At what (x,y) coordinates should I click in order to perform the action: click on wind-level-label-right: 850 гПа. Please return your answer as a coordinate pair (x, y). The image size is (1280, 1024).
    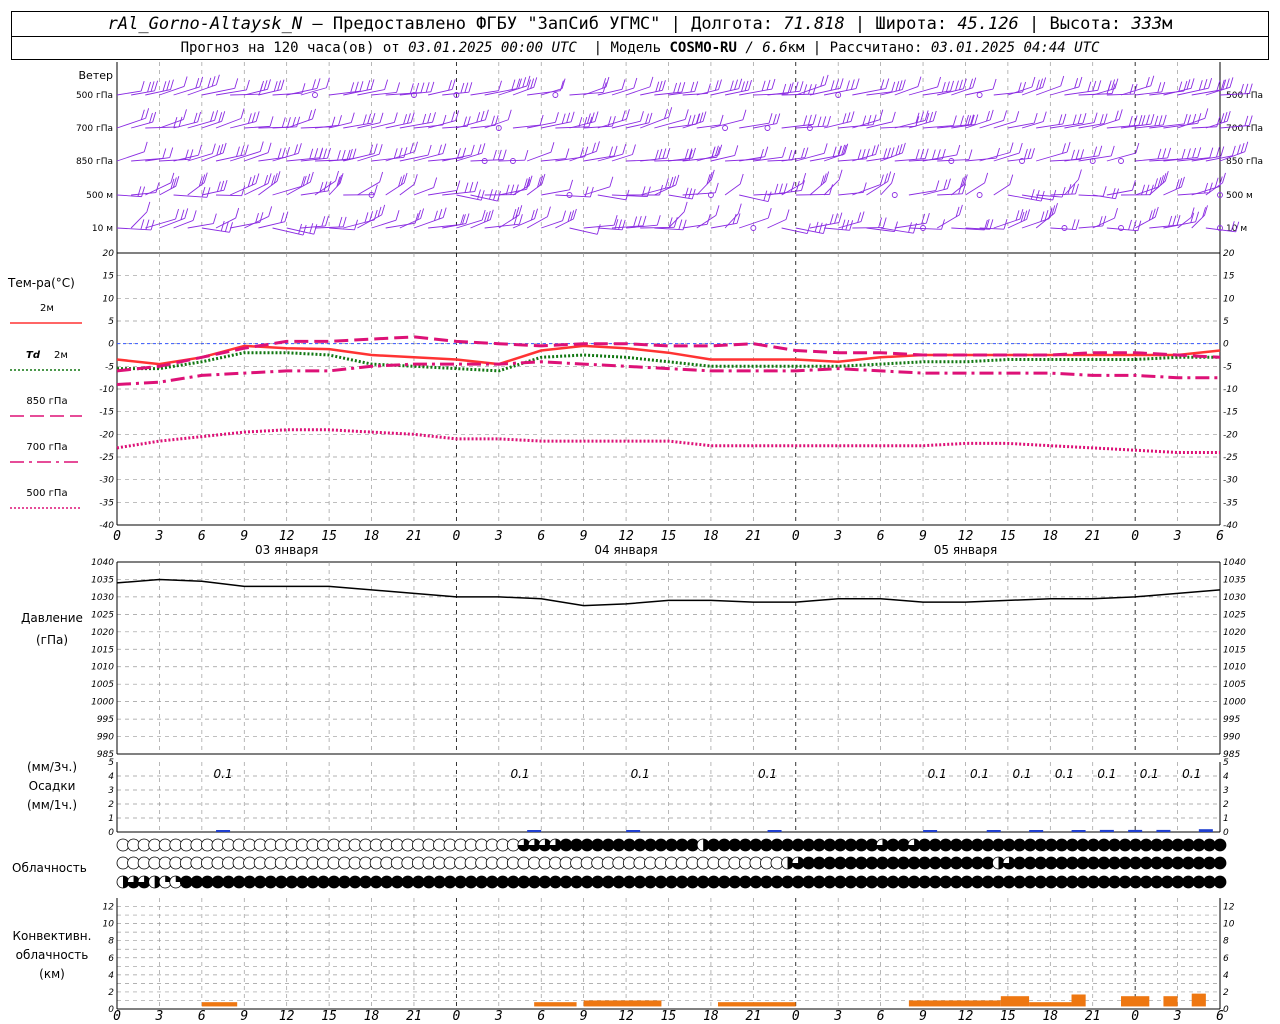
    Looking at the image, I should click on (1244, 162).